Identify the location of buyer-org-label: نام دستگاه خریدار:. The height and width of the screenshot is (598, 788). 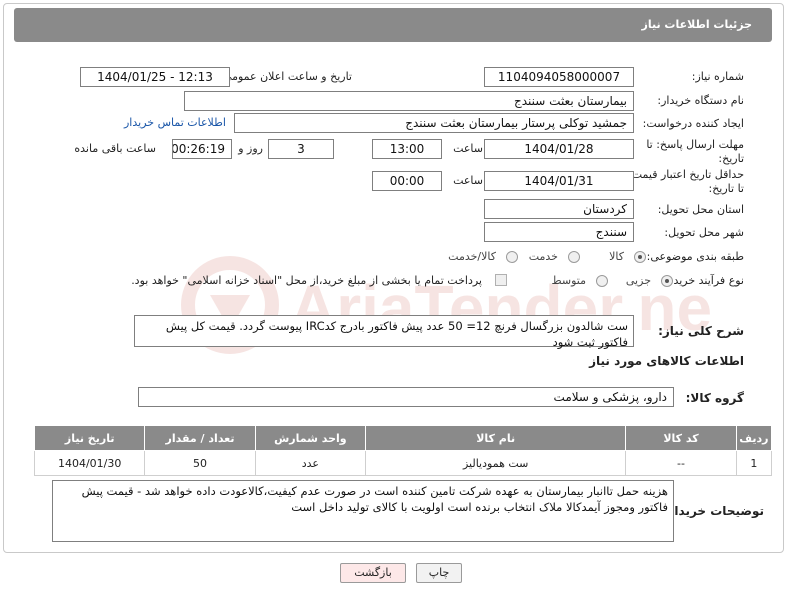
(700, 100).